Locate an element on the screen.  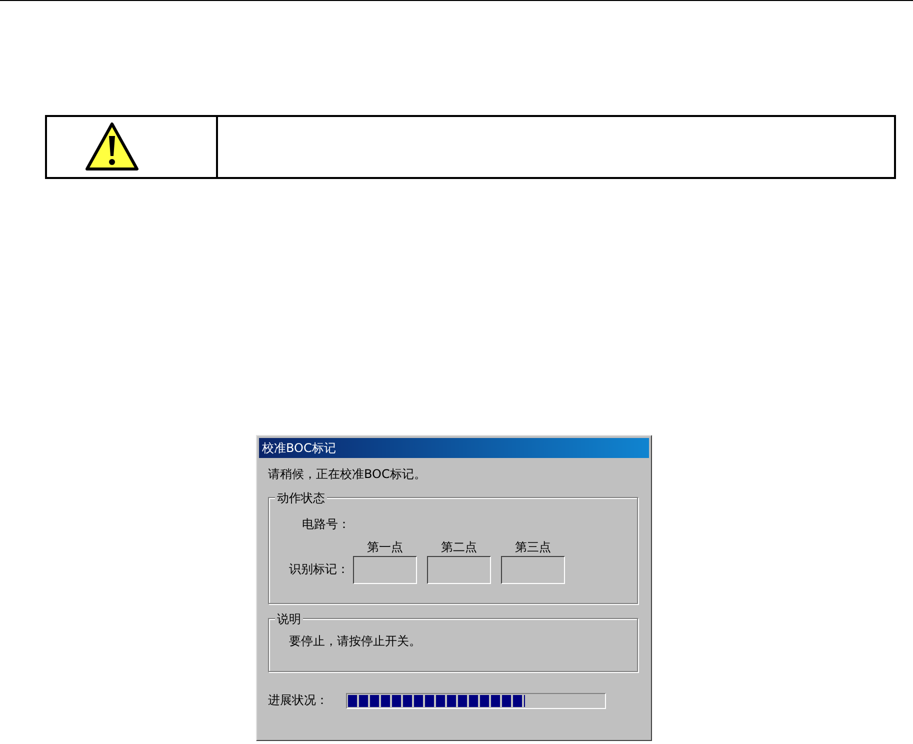
point-label: 第三点 is located at coordinates (533, 547).